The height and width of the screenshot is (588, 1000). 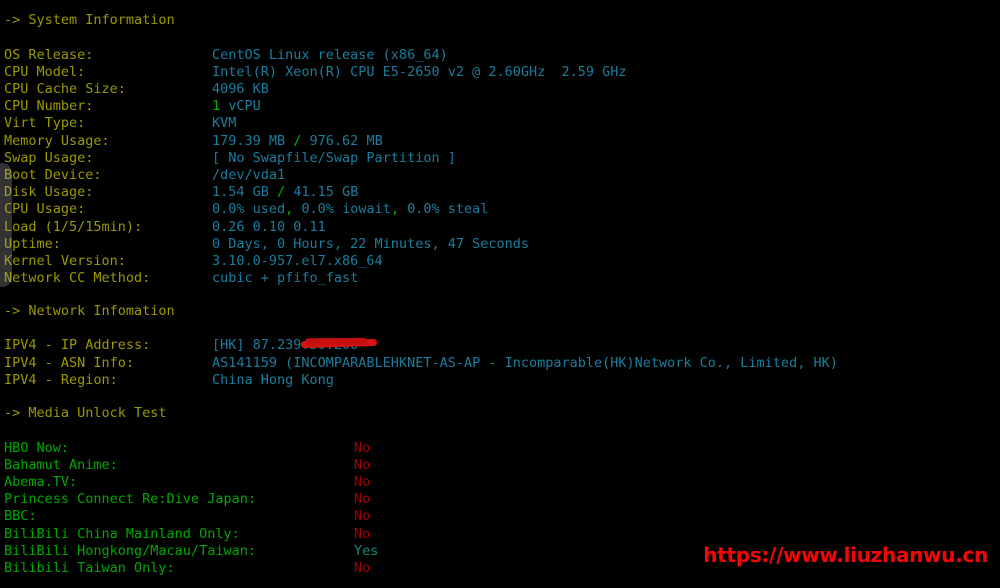 What do you see at coordinates (130, 551) in the screenshot?
I see `label-media-bilibili-hkmotw: BiliBili Hongkong/Macau/Taiwan:` at bounding box center [130, 551].